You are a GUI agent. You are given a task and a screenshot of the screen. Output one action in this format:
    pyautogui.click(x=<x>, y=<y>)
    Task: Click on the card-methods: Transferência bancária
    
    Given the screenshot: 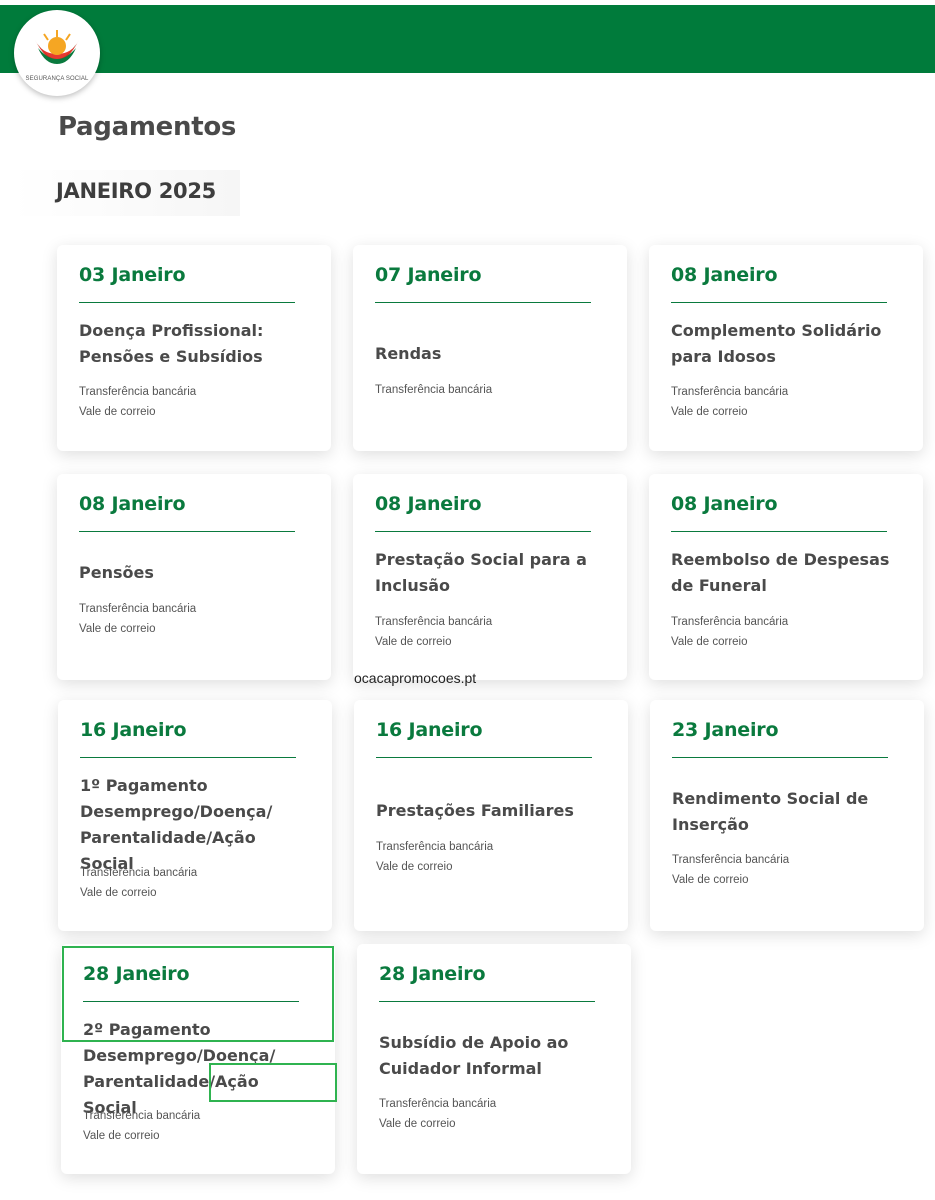 What is the action you would take?
    pyautogui.click(x=434, y=390)
    